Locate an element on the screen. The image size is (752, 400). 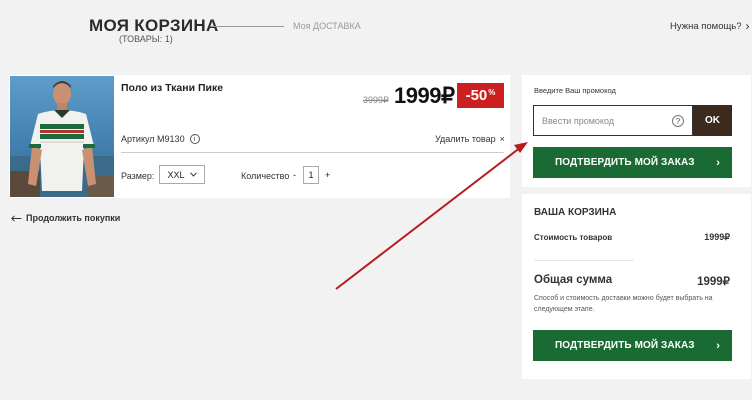
step-divider is located at coordinates (247, 26).